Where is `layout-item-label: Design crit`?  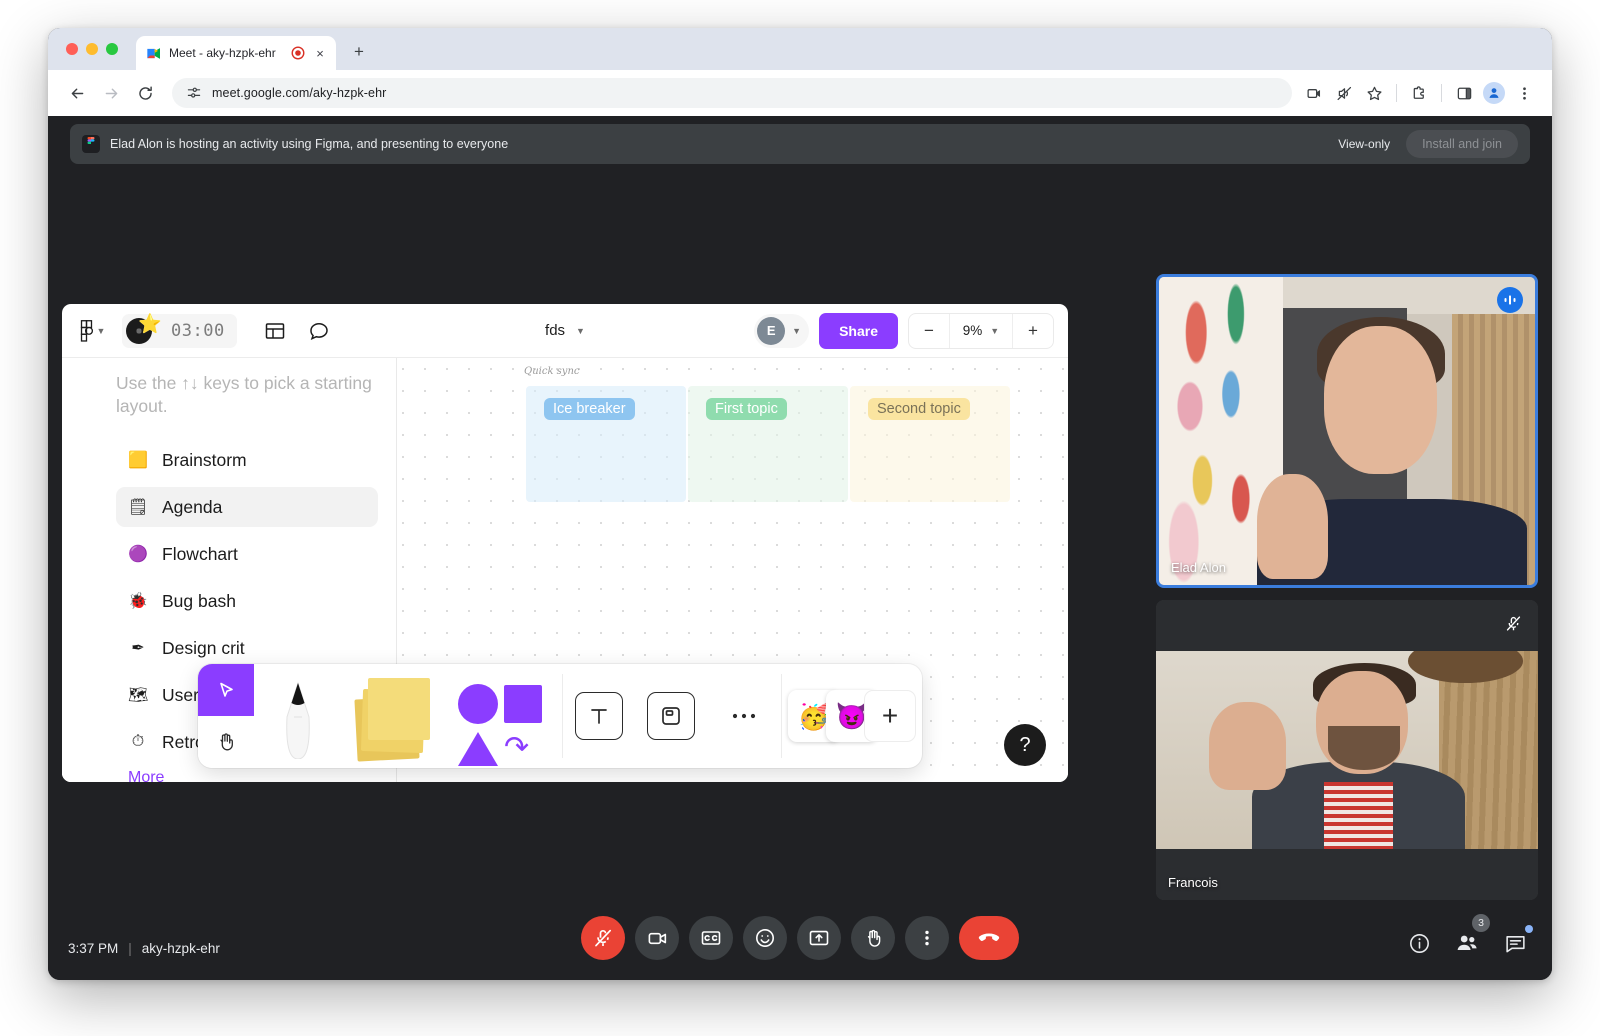 layout-item-label: Design crit is located at coordinates (203, 647).